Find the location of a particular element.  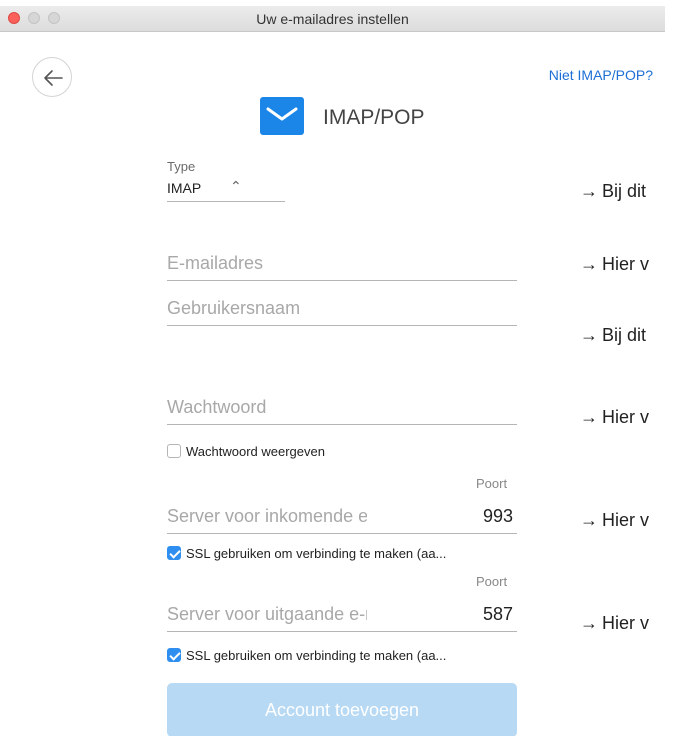

password-input is located at coordinates (342, 407).